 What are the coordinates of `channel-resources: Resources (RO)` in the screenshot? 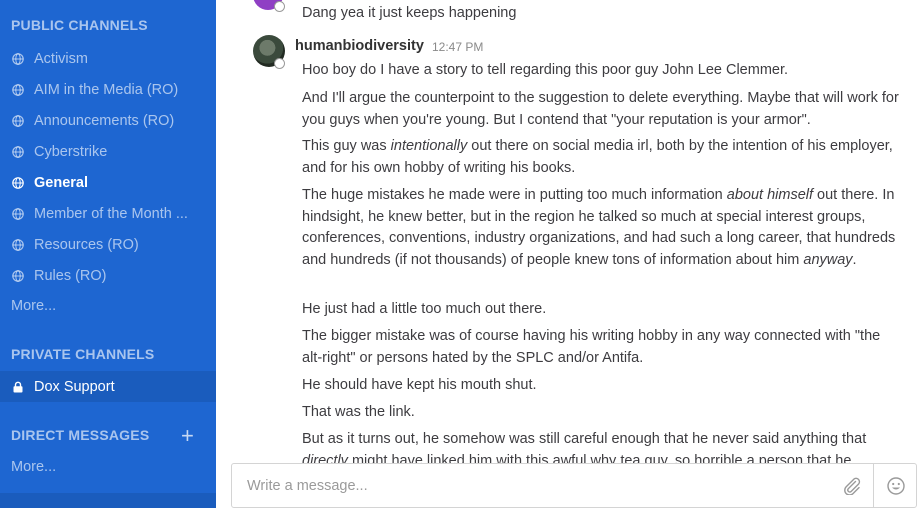 It's located at (108, 244).